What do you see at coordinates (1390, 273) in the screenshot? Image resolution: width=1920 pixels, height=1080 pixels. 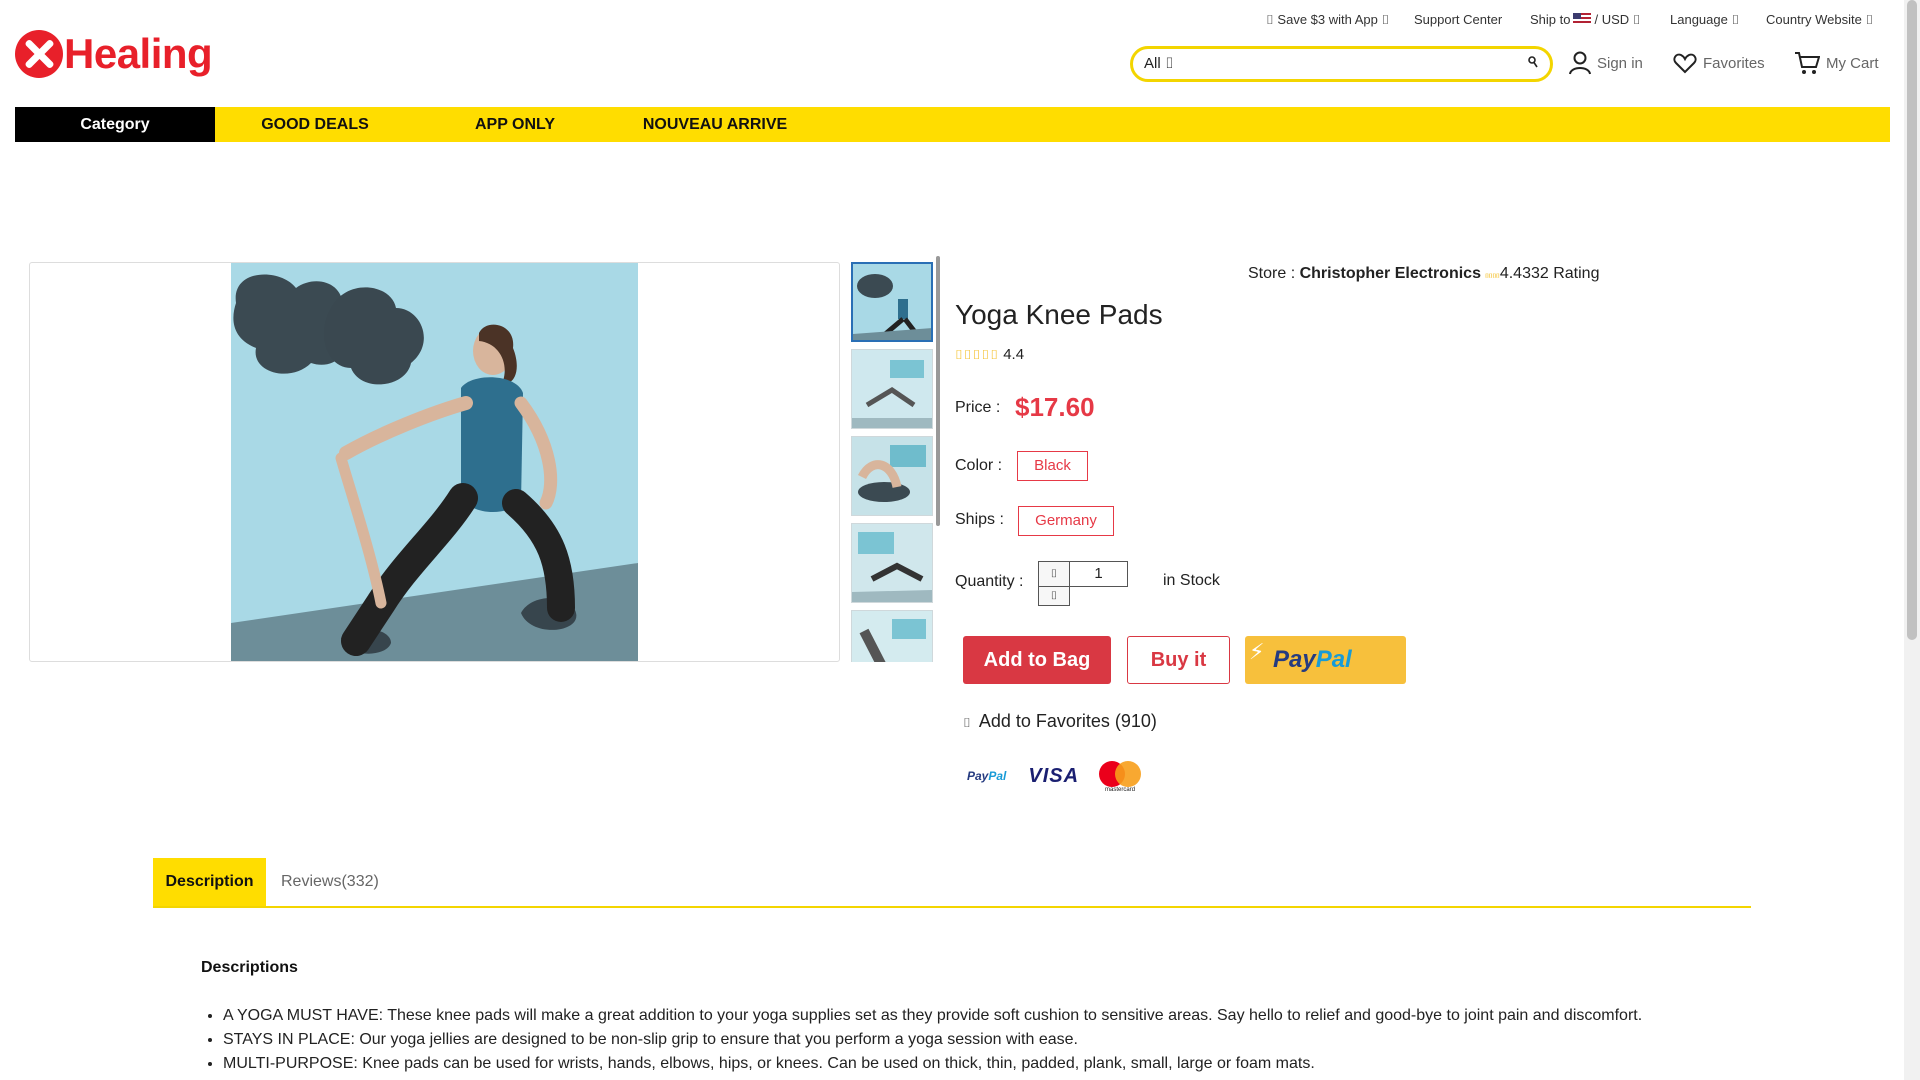 I see `store-name-link: Christopher Electronics` at bounding box center [1390, 273].